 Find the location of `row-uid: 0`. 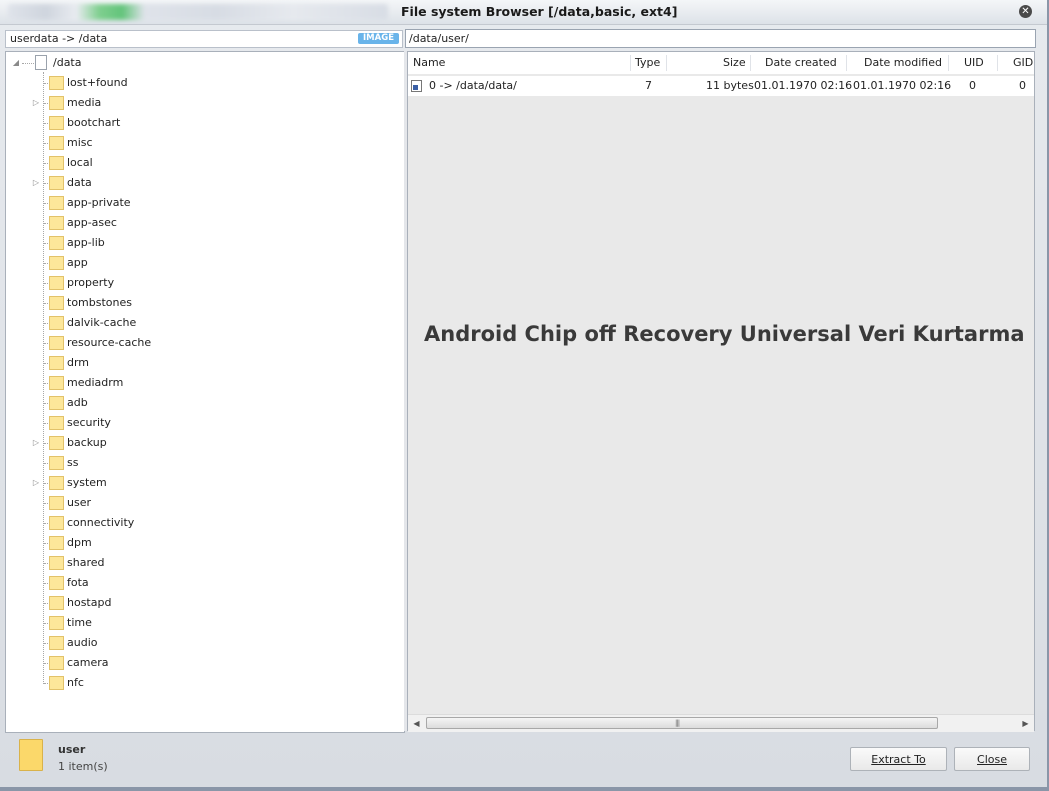

row-uid: 0 is located at coordinates (972, 85).